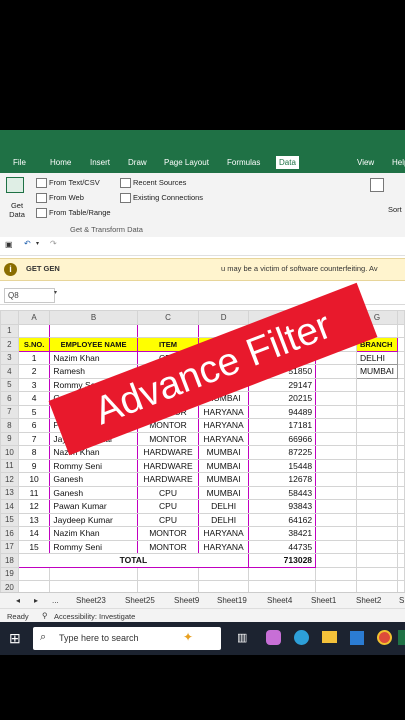 Image resolution: width=405 pixels, height=720 pixels. What do you see at coordinates (282, 546) in the screenshot?
I see `cell-amount: 44735` at bounding box center [282, 546].